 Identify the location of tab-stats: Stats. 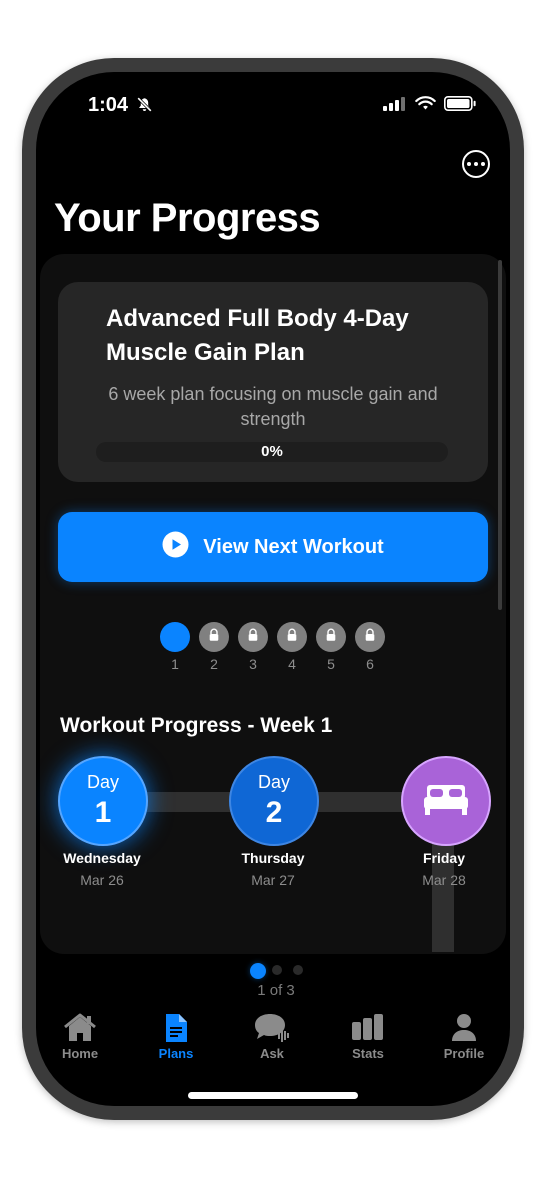
(368, 1042).